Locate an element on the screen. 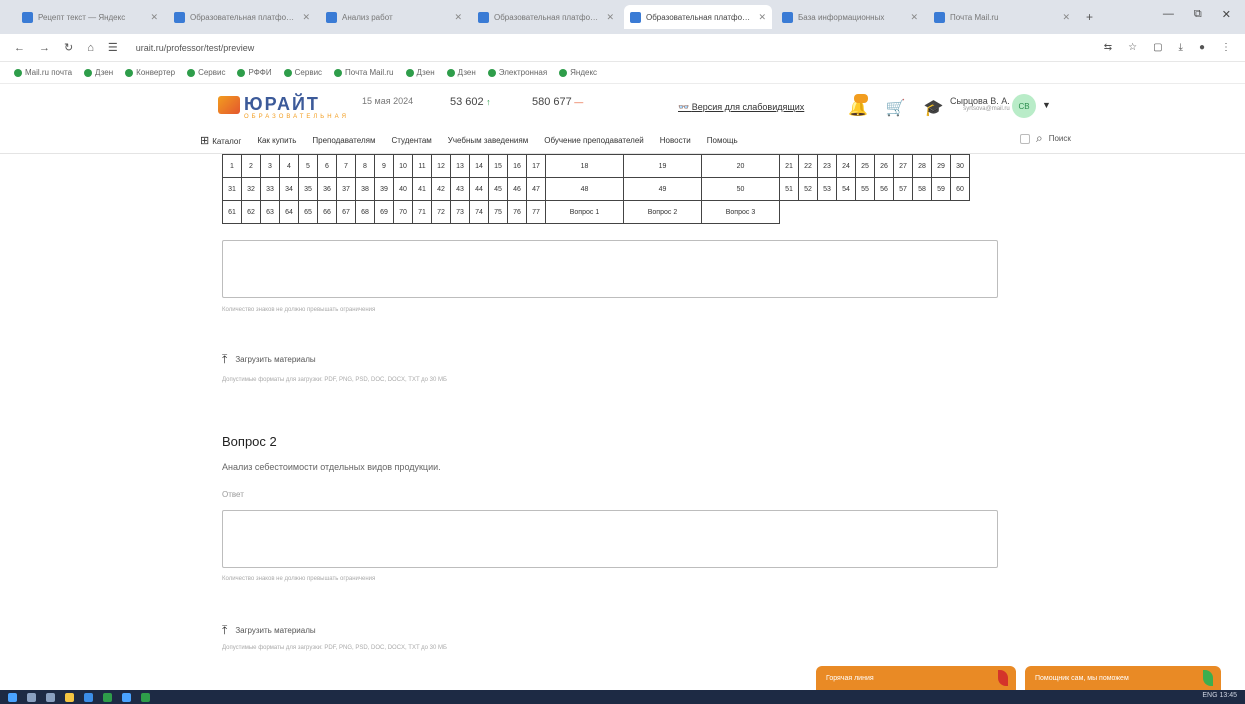  question-number-cell: 62 is located at coordinates (251, 212).